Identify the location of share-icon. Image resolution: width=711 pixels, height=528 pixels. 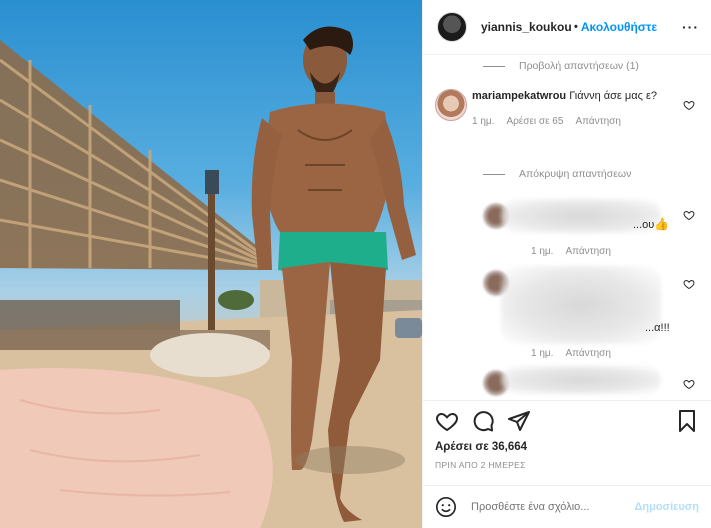
(519, 421).